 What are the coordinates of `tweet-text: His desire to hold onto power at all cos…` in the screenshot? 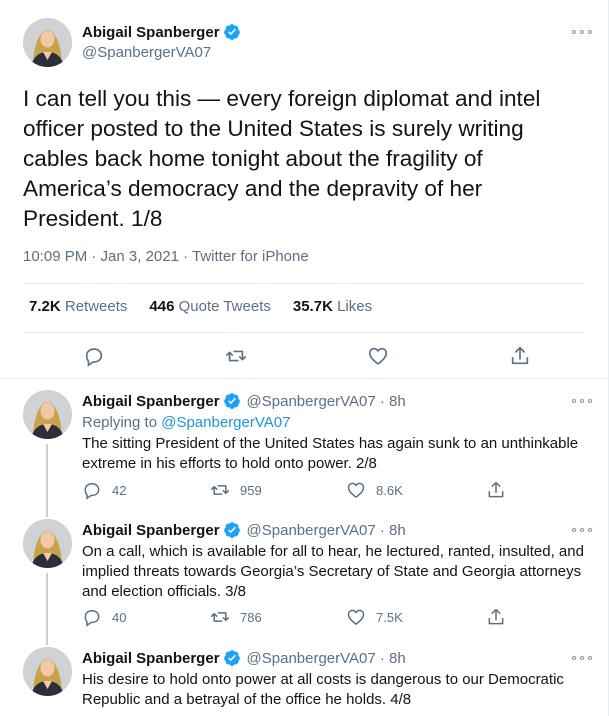 It's located at (323, 689).